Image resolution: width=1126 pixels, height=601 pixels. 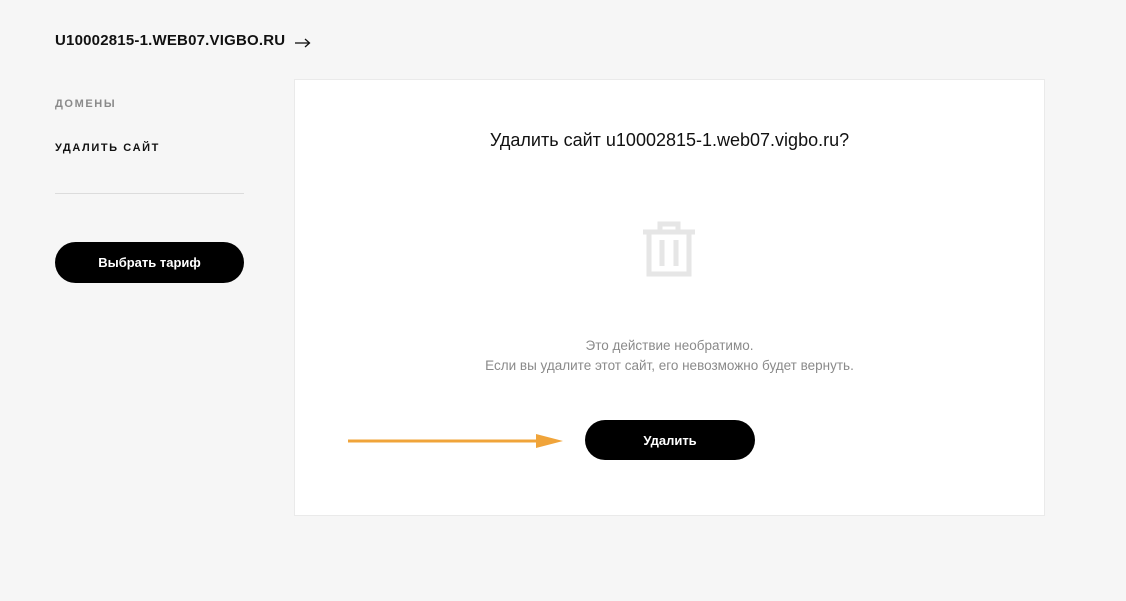 I want to click on warning-line-1: Это действие необратимо., so click(x=669, y=345).